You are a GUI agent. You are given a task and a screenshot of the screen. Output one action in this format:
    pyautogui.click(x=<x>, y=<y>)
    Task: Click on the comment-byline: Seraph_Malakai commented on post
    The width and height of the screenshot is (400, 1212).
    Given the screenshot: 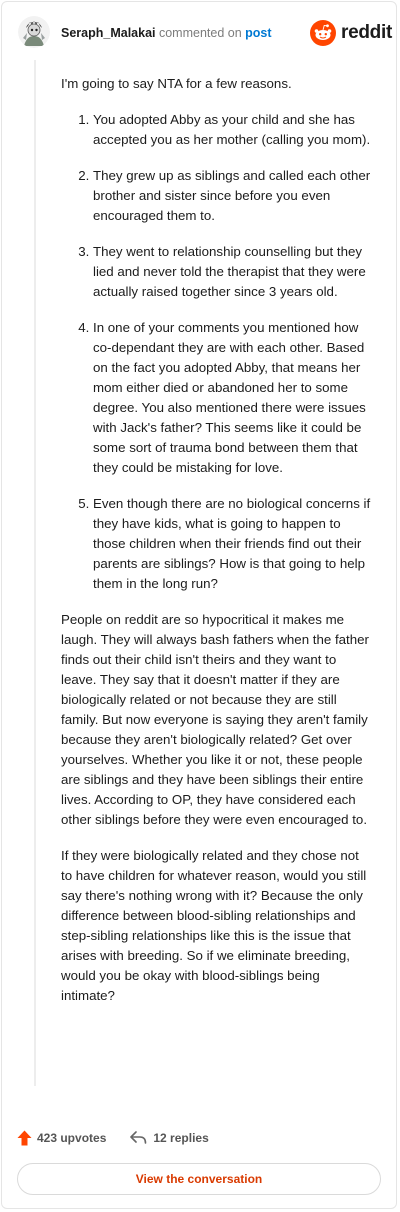 What is the action you would take?
    pyautogui.click(x=166, y=33)
    